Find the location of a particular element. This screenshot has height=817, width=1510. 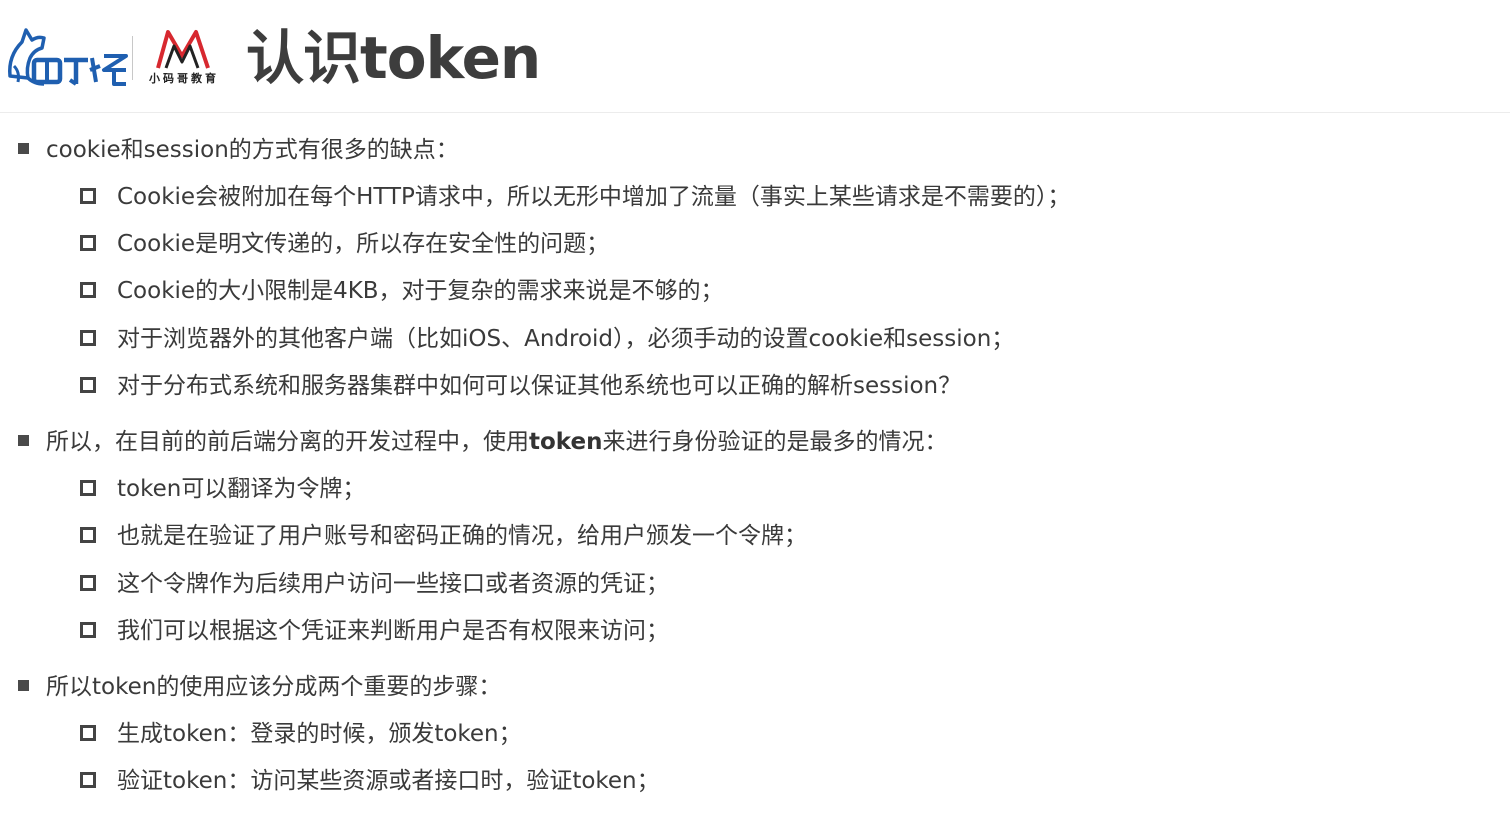

list-item: 生成token：登录的时候，颁发token； is located at coordinates (301, 734).